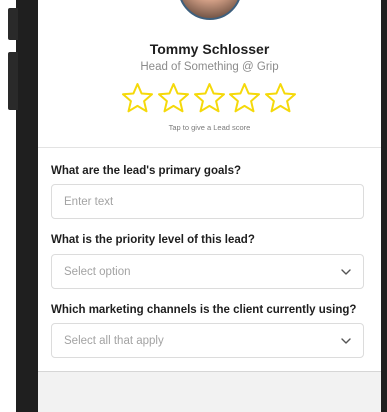 This screenshot has height=412, width=387. What do you see at coordinates (209, 67) in the screenshot?
I see `profile-role: Head of Something @ Grip` at bounding box center [209, 67].